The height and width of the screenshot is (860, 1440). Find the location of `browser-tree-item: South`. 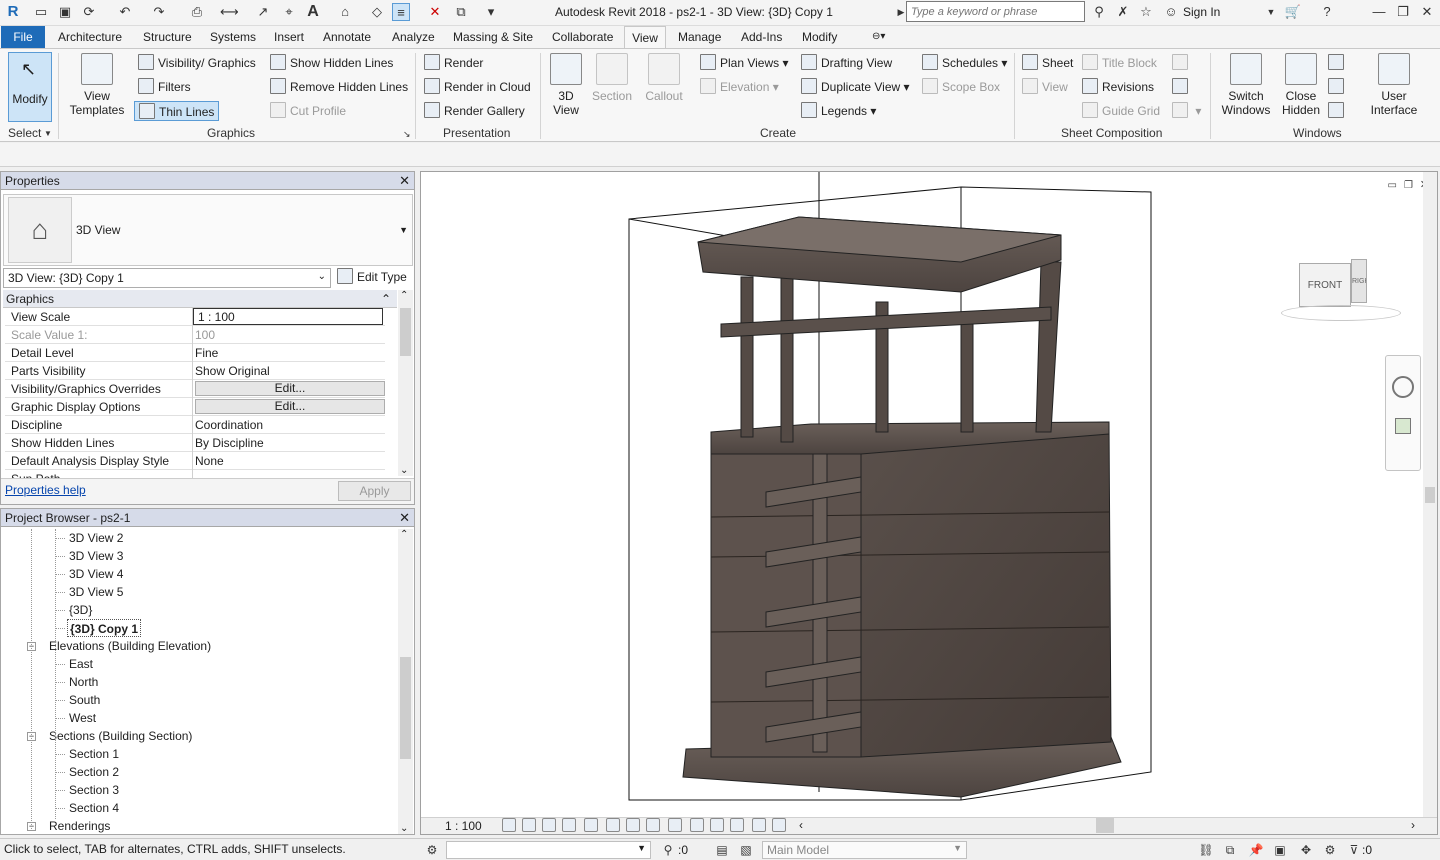

browser-tree-item: South is located at coordinates (84, 700).